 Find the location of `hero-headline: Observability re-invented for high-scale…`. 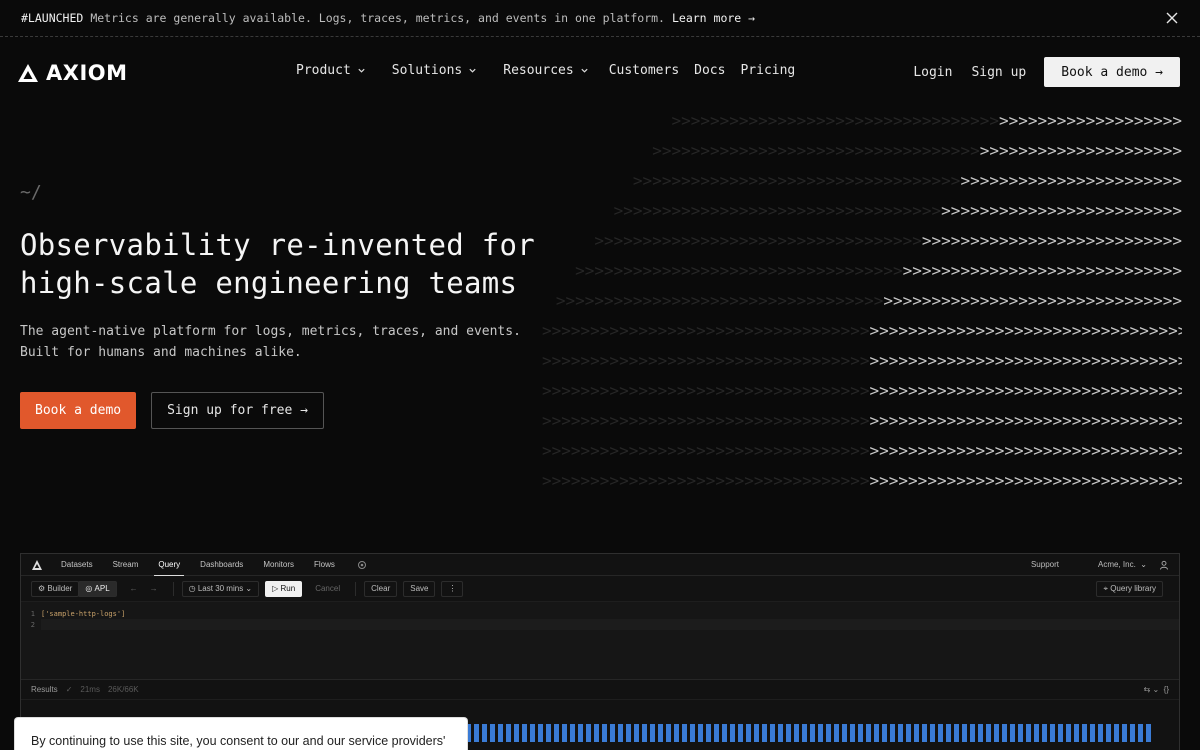

hero-headline: Observability re-invented for high-scale… is located at coordinates (300, 264).